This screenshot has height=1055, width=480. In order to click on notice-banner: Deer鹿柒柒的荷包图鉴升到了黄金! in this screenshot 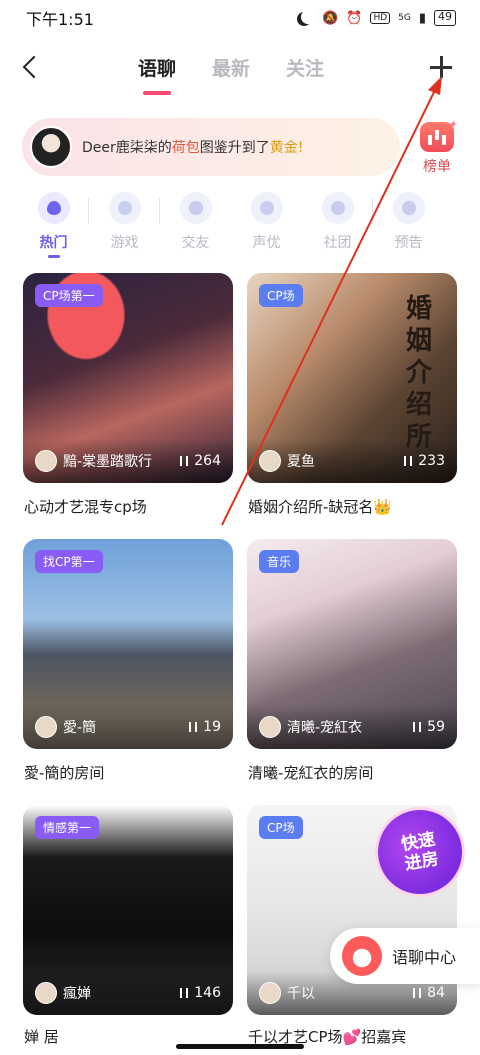, I will do `click(211, 147)`.